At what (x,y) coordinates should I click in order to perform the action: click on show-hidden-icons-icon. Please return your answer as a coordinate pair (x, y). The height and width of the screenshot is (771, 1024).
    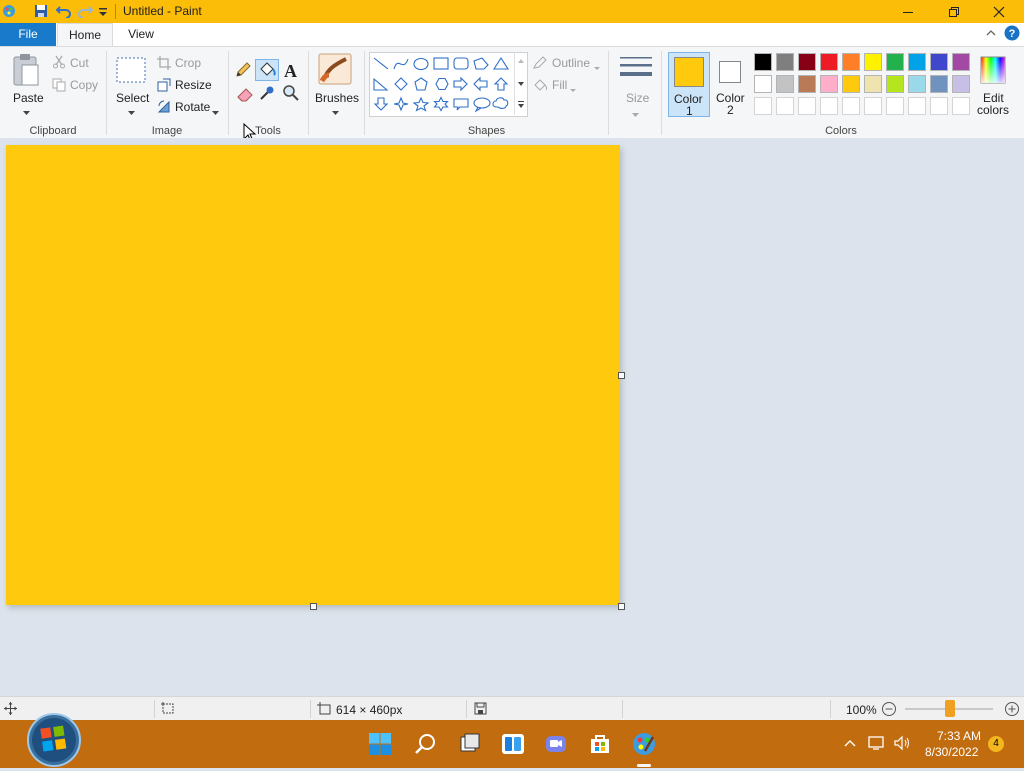
    Looking at the image, I should click on (850, 745).